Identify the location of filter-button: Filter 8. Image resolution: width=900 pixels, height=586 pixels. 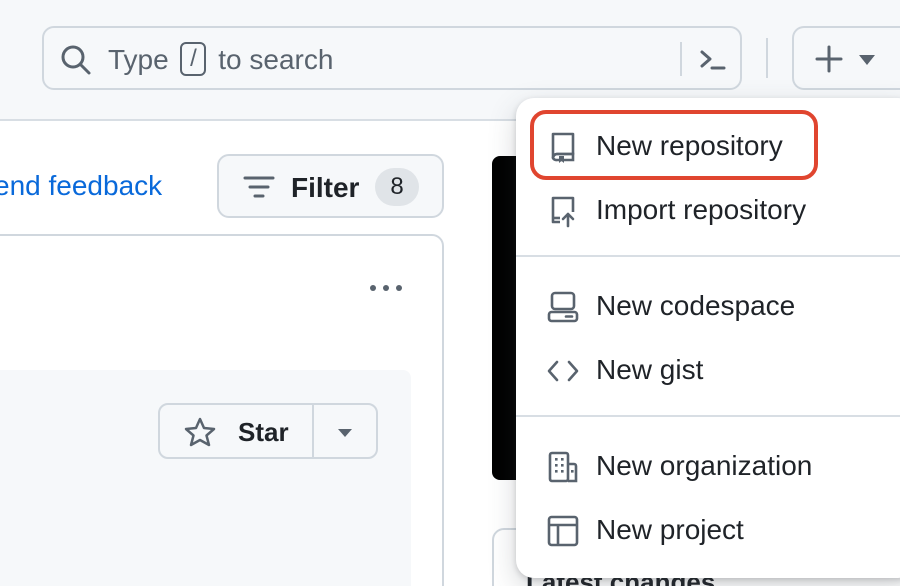
(330, 186).